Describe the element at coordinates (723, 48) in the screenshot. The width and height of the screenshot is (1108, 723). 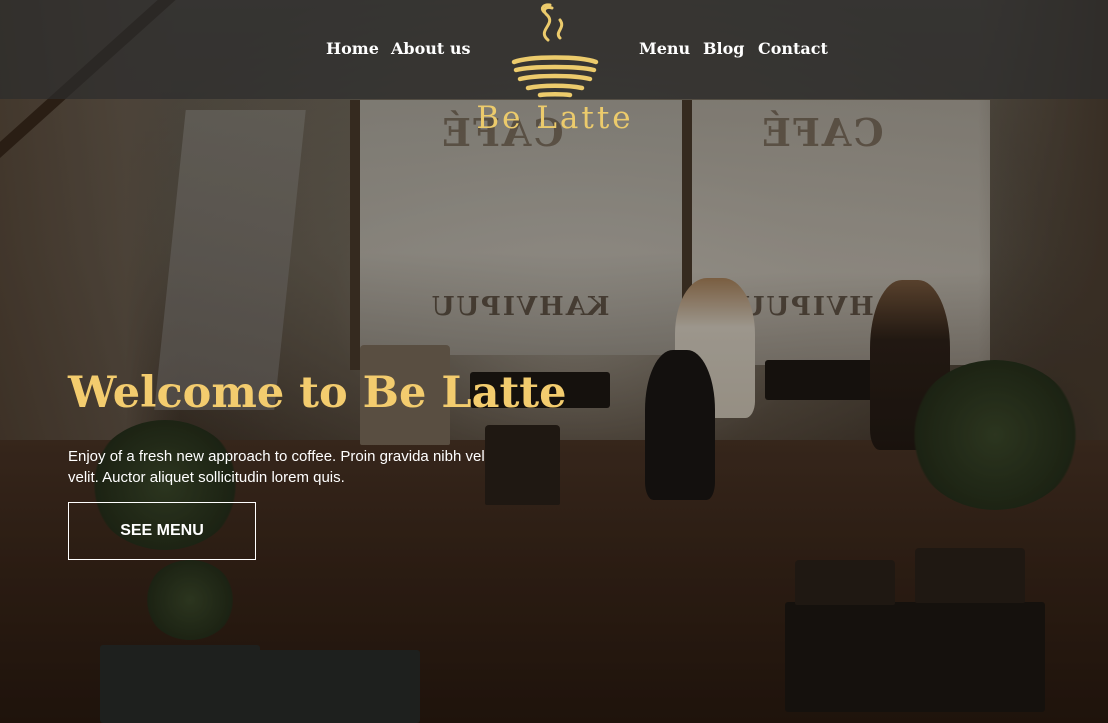
I see `nav-link-blog: Blog` at that location.